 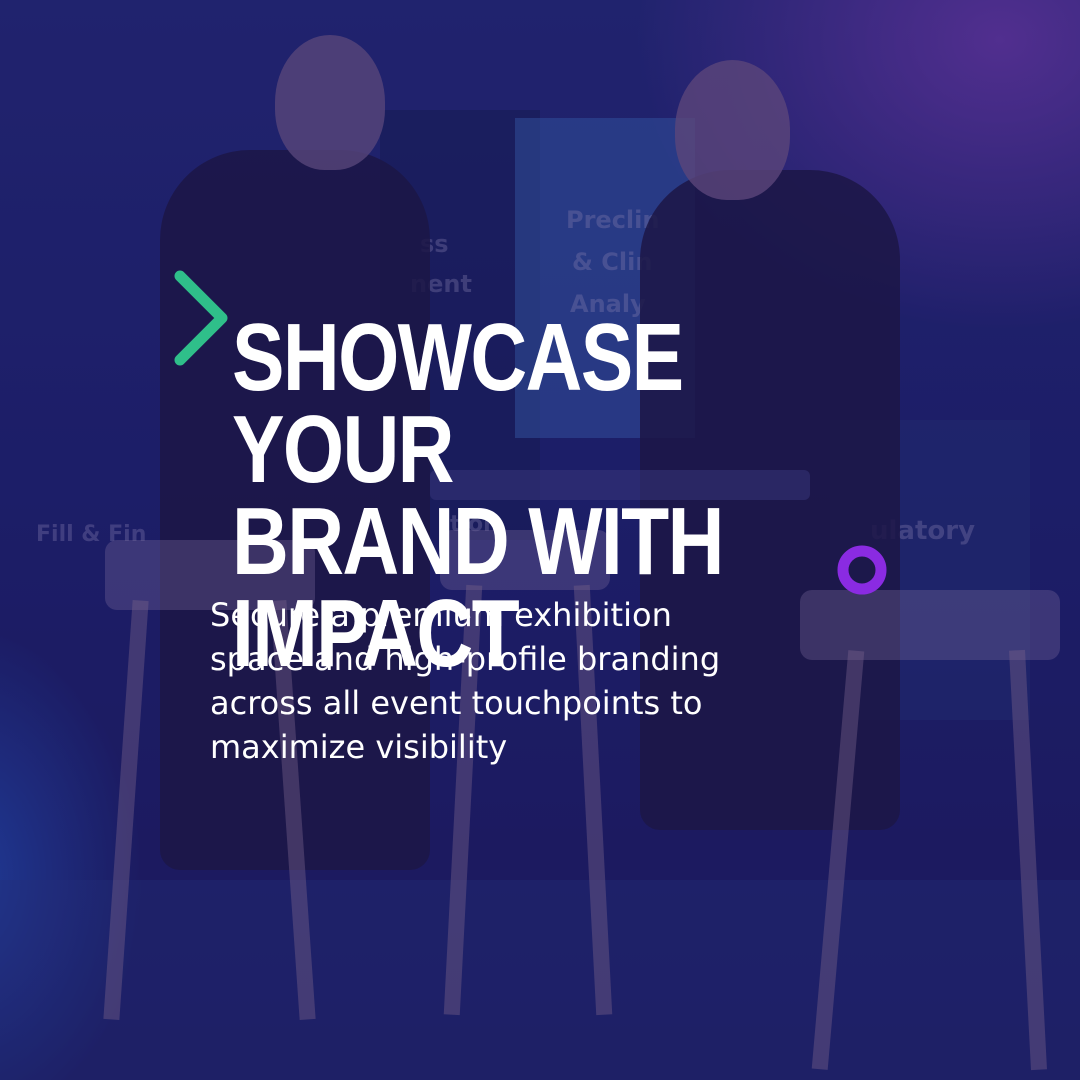 What do you see at coordinates (958, 570) in the screenshot?
I see `circle-node-icon` at bounding box center [958, 570].